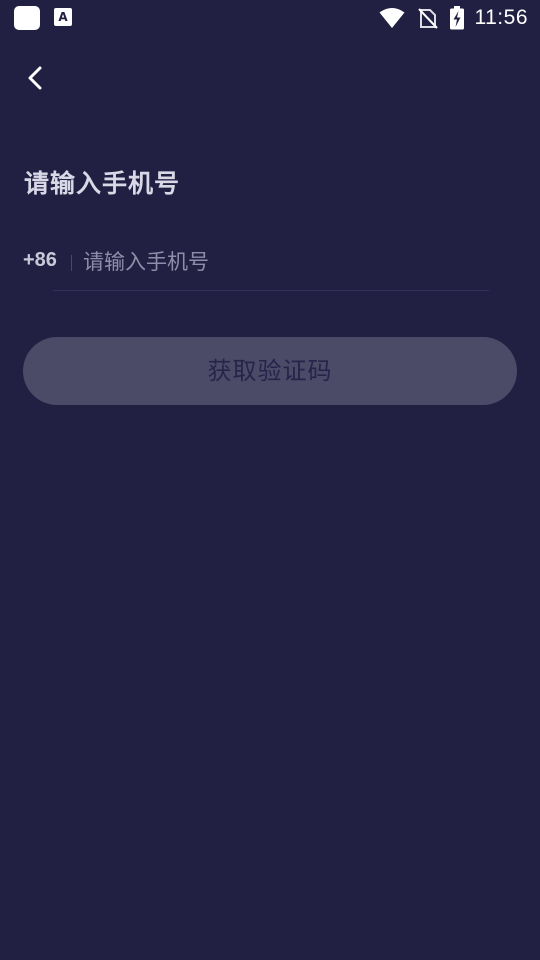 The height and width of the screenshot is (960, 540). What do you see at coordinates (63, 17) in the screenshot?
I see `a-notification-icon: A` at bounding box center [63, 17].